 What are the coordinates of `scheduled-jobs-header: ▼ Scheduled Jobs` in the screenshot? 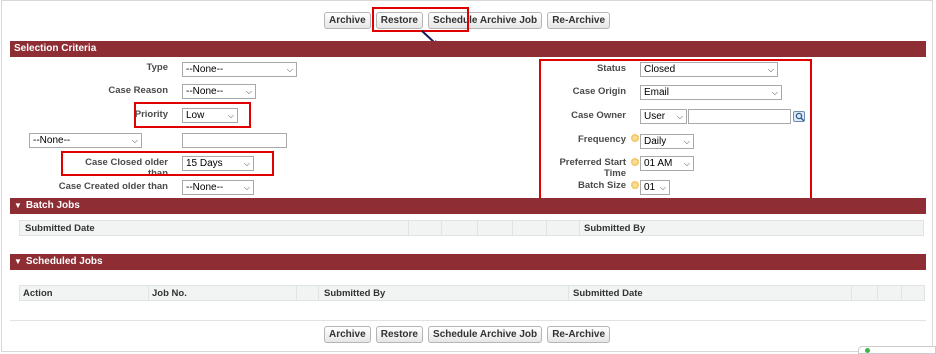 It's located at (468, 262).